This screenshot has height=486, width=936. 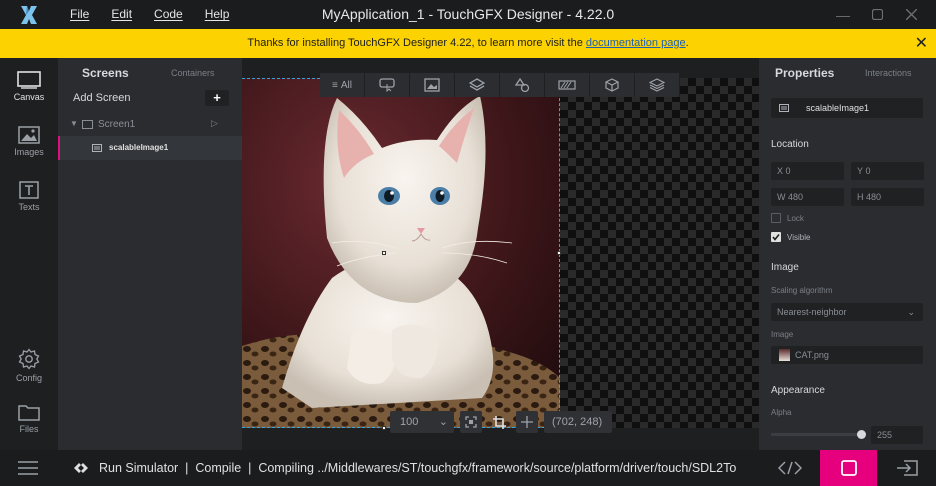 I want to click on h-value: 480, so click(x=874, y=197).